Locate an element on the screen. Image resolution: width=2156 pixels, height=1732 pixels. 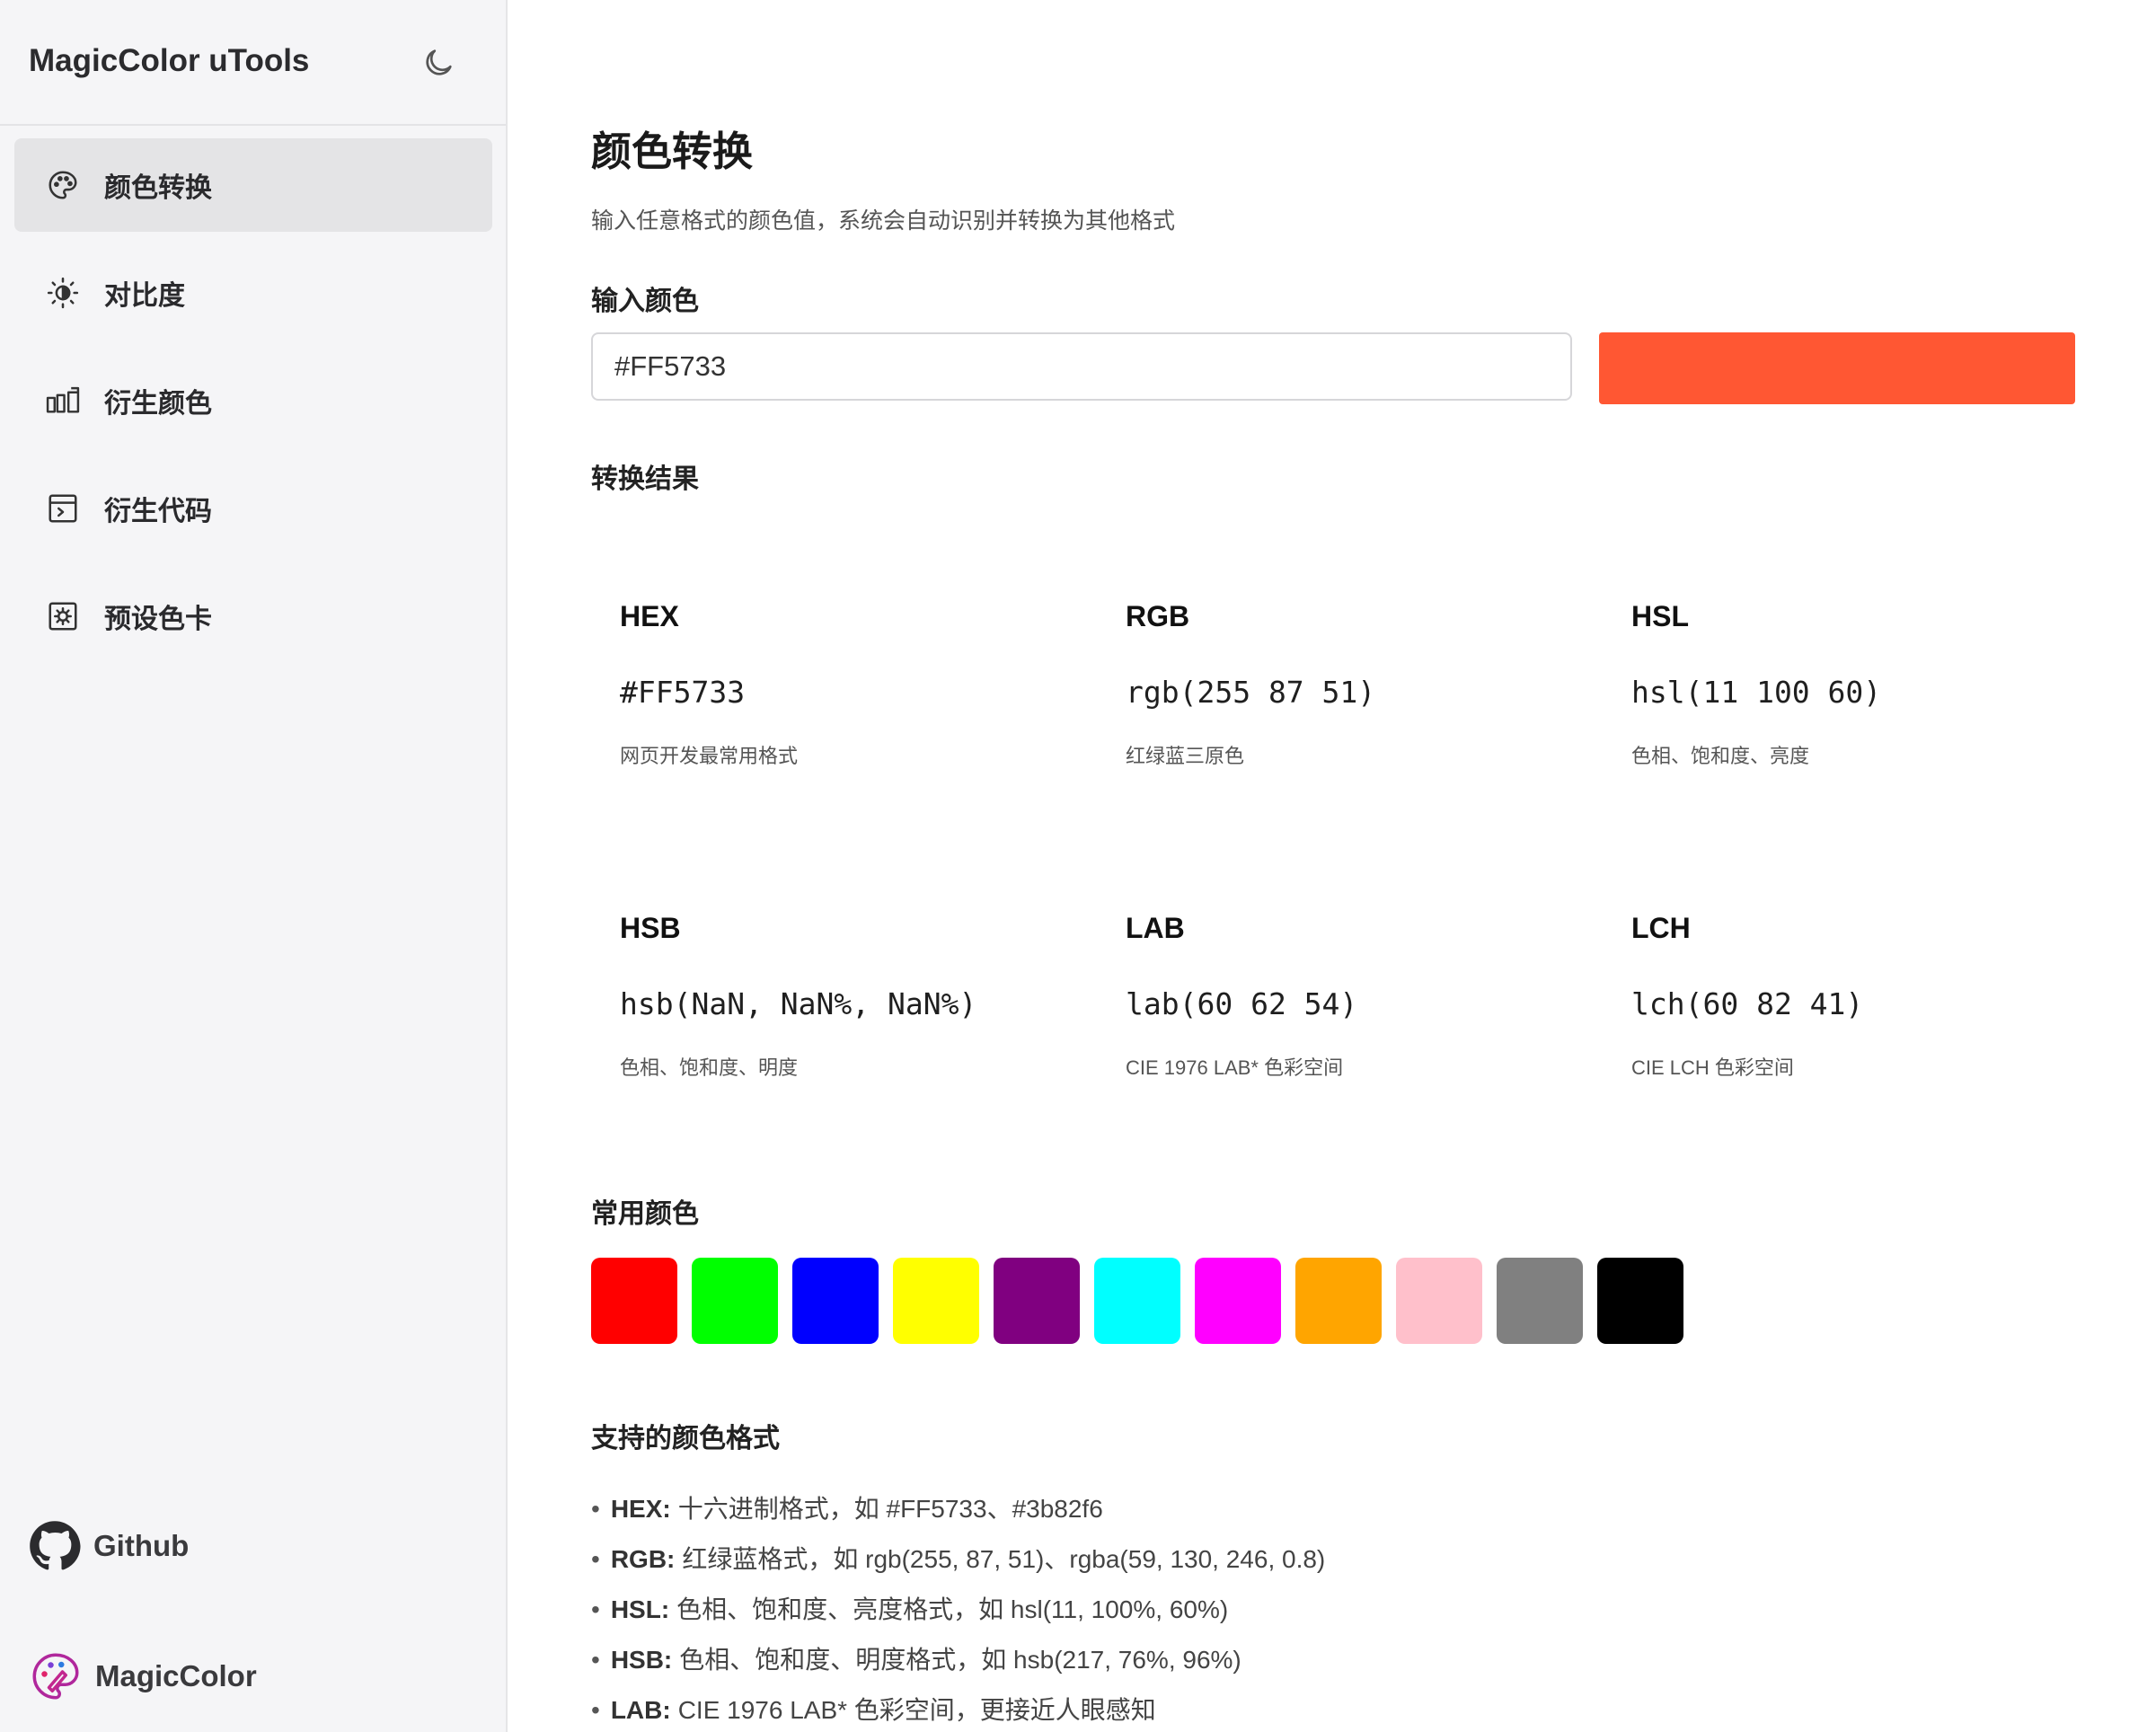
brand-row: MagicColor uTools is located at coordinates (253, 63).